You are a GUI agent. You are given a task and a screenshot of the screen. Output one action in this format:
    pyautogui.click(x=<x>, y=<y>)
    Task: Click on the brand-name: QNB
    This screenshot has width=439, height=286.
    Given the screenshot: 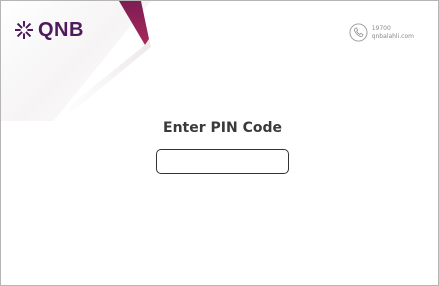 What is the action you would take?
    pyautogui.click(x=61, y=30)
    